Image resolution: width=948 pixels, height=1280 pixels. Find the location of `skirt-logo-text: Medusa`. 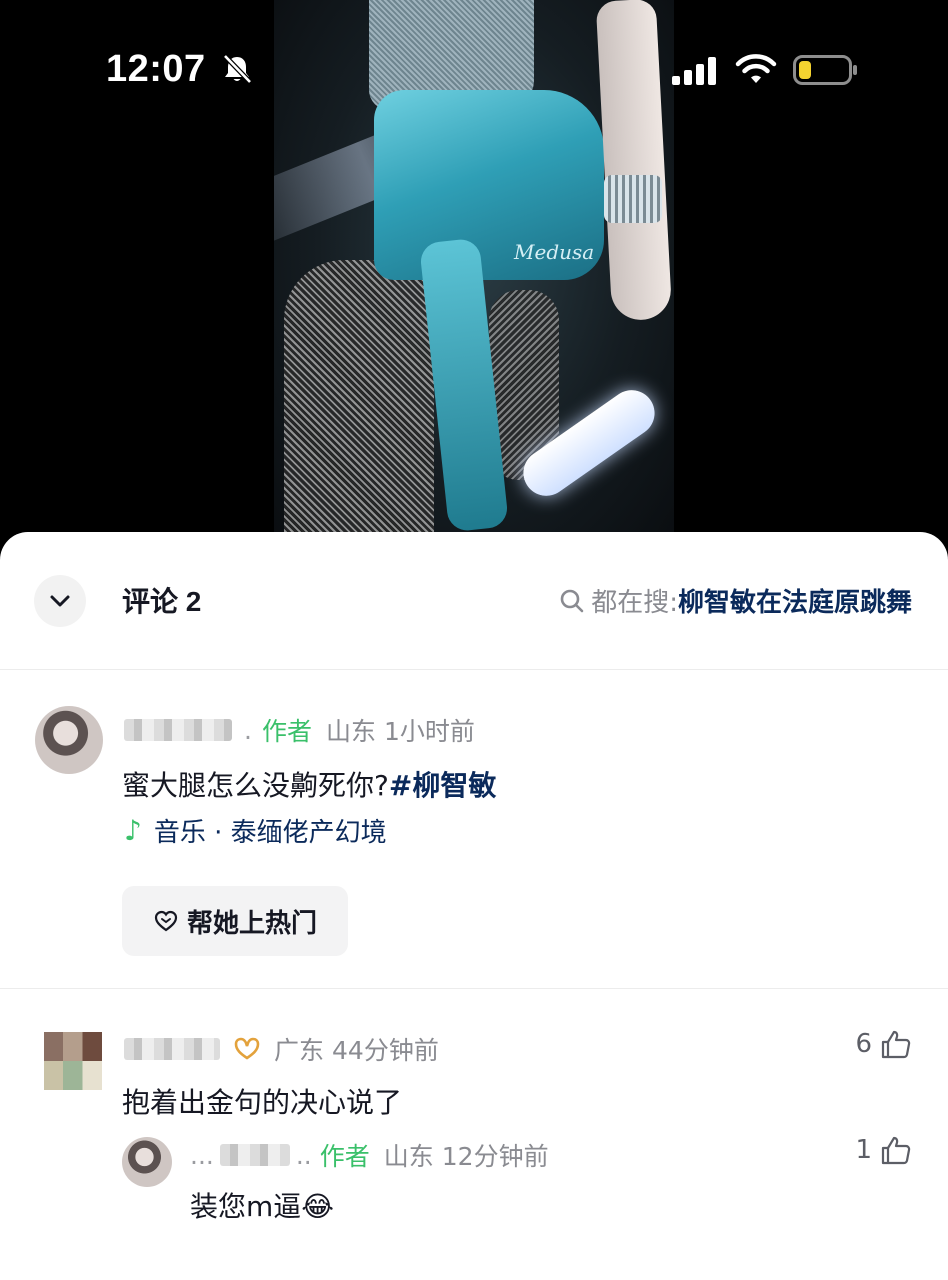

skirt-logo-text: Medusa is located at coordinates (554, 252).